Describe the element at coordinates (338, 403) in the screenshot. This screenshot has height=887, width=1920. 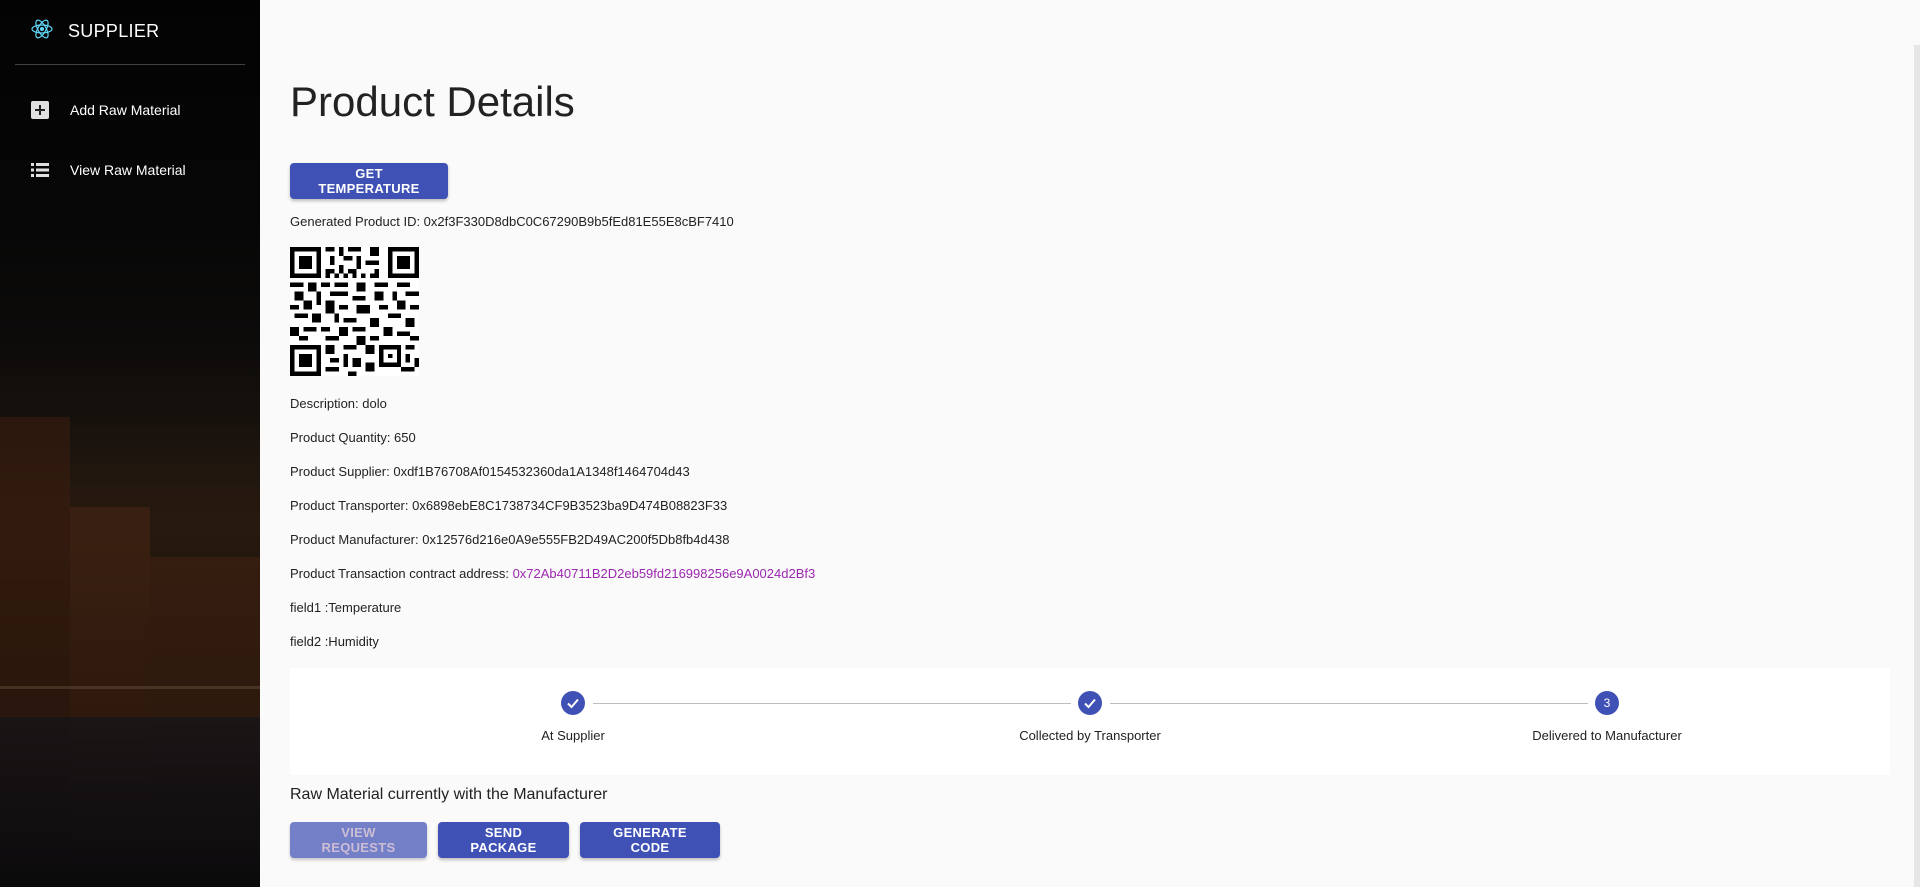
I see `product-description: Description: dolo` at that location.